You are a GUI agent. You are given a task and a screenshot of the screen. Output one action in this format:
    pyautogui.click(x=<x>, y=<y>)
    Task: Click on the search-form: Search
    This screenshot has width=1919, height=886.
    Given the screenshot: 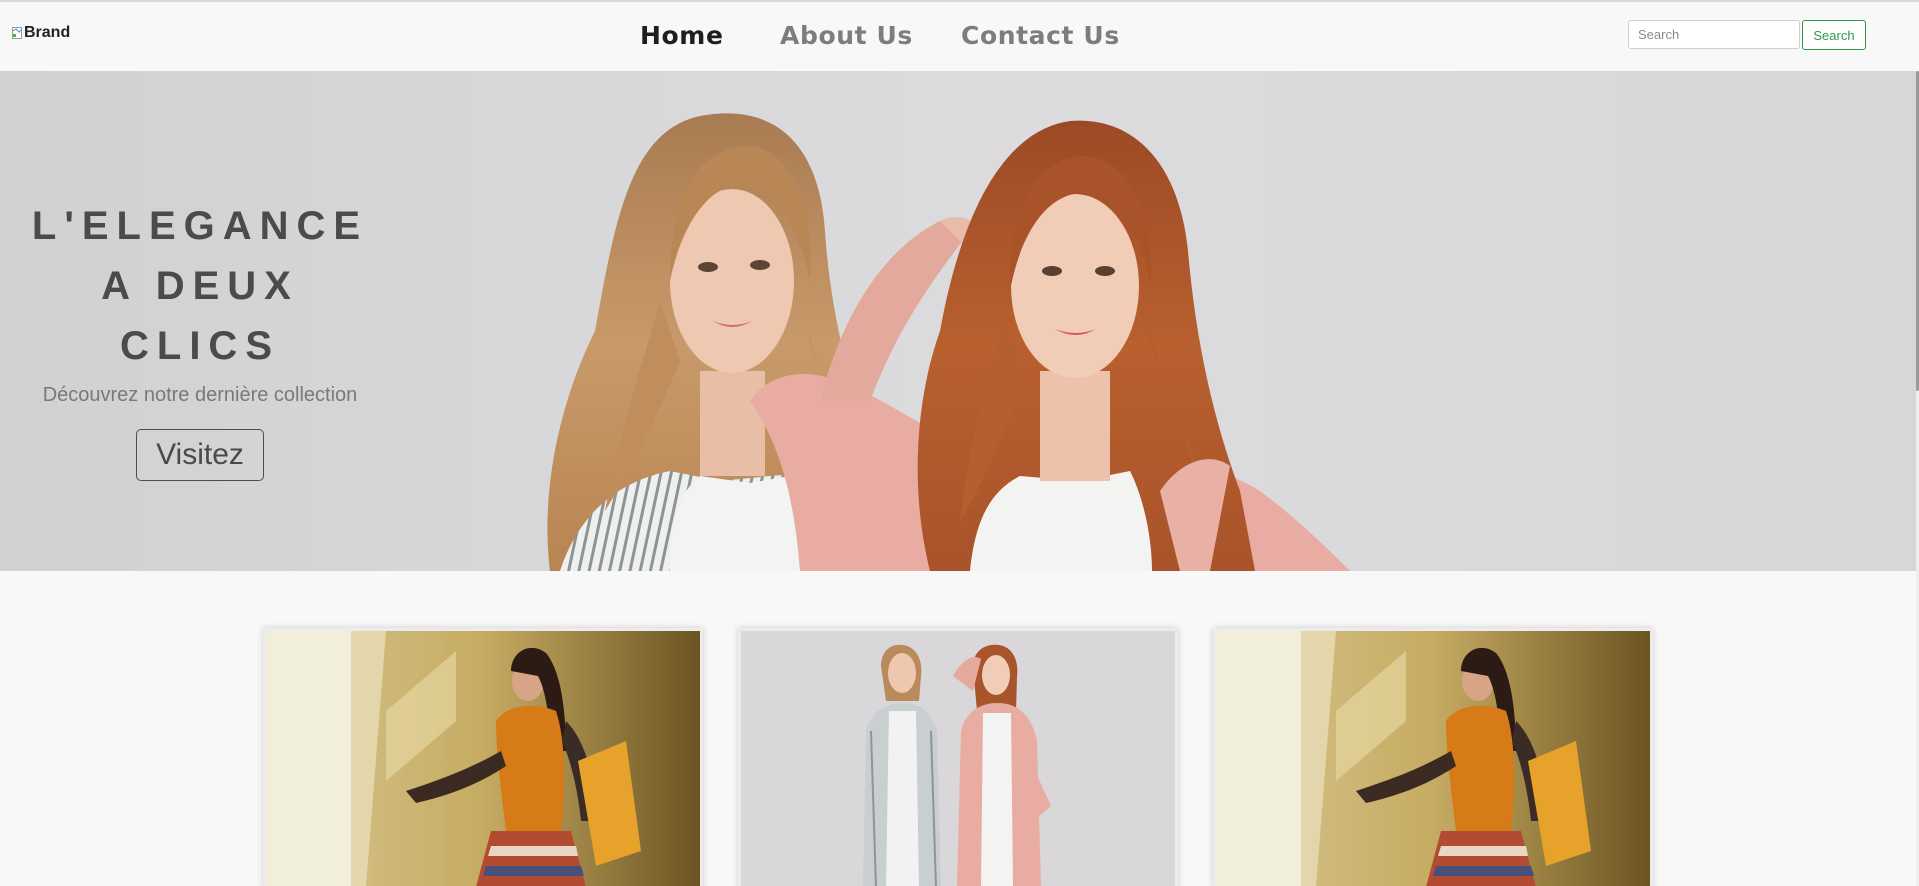 What is the action you would take?
    pyautogui.click(x=1747, y=35)
    